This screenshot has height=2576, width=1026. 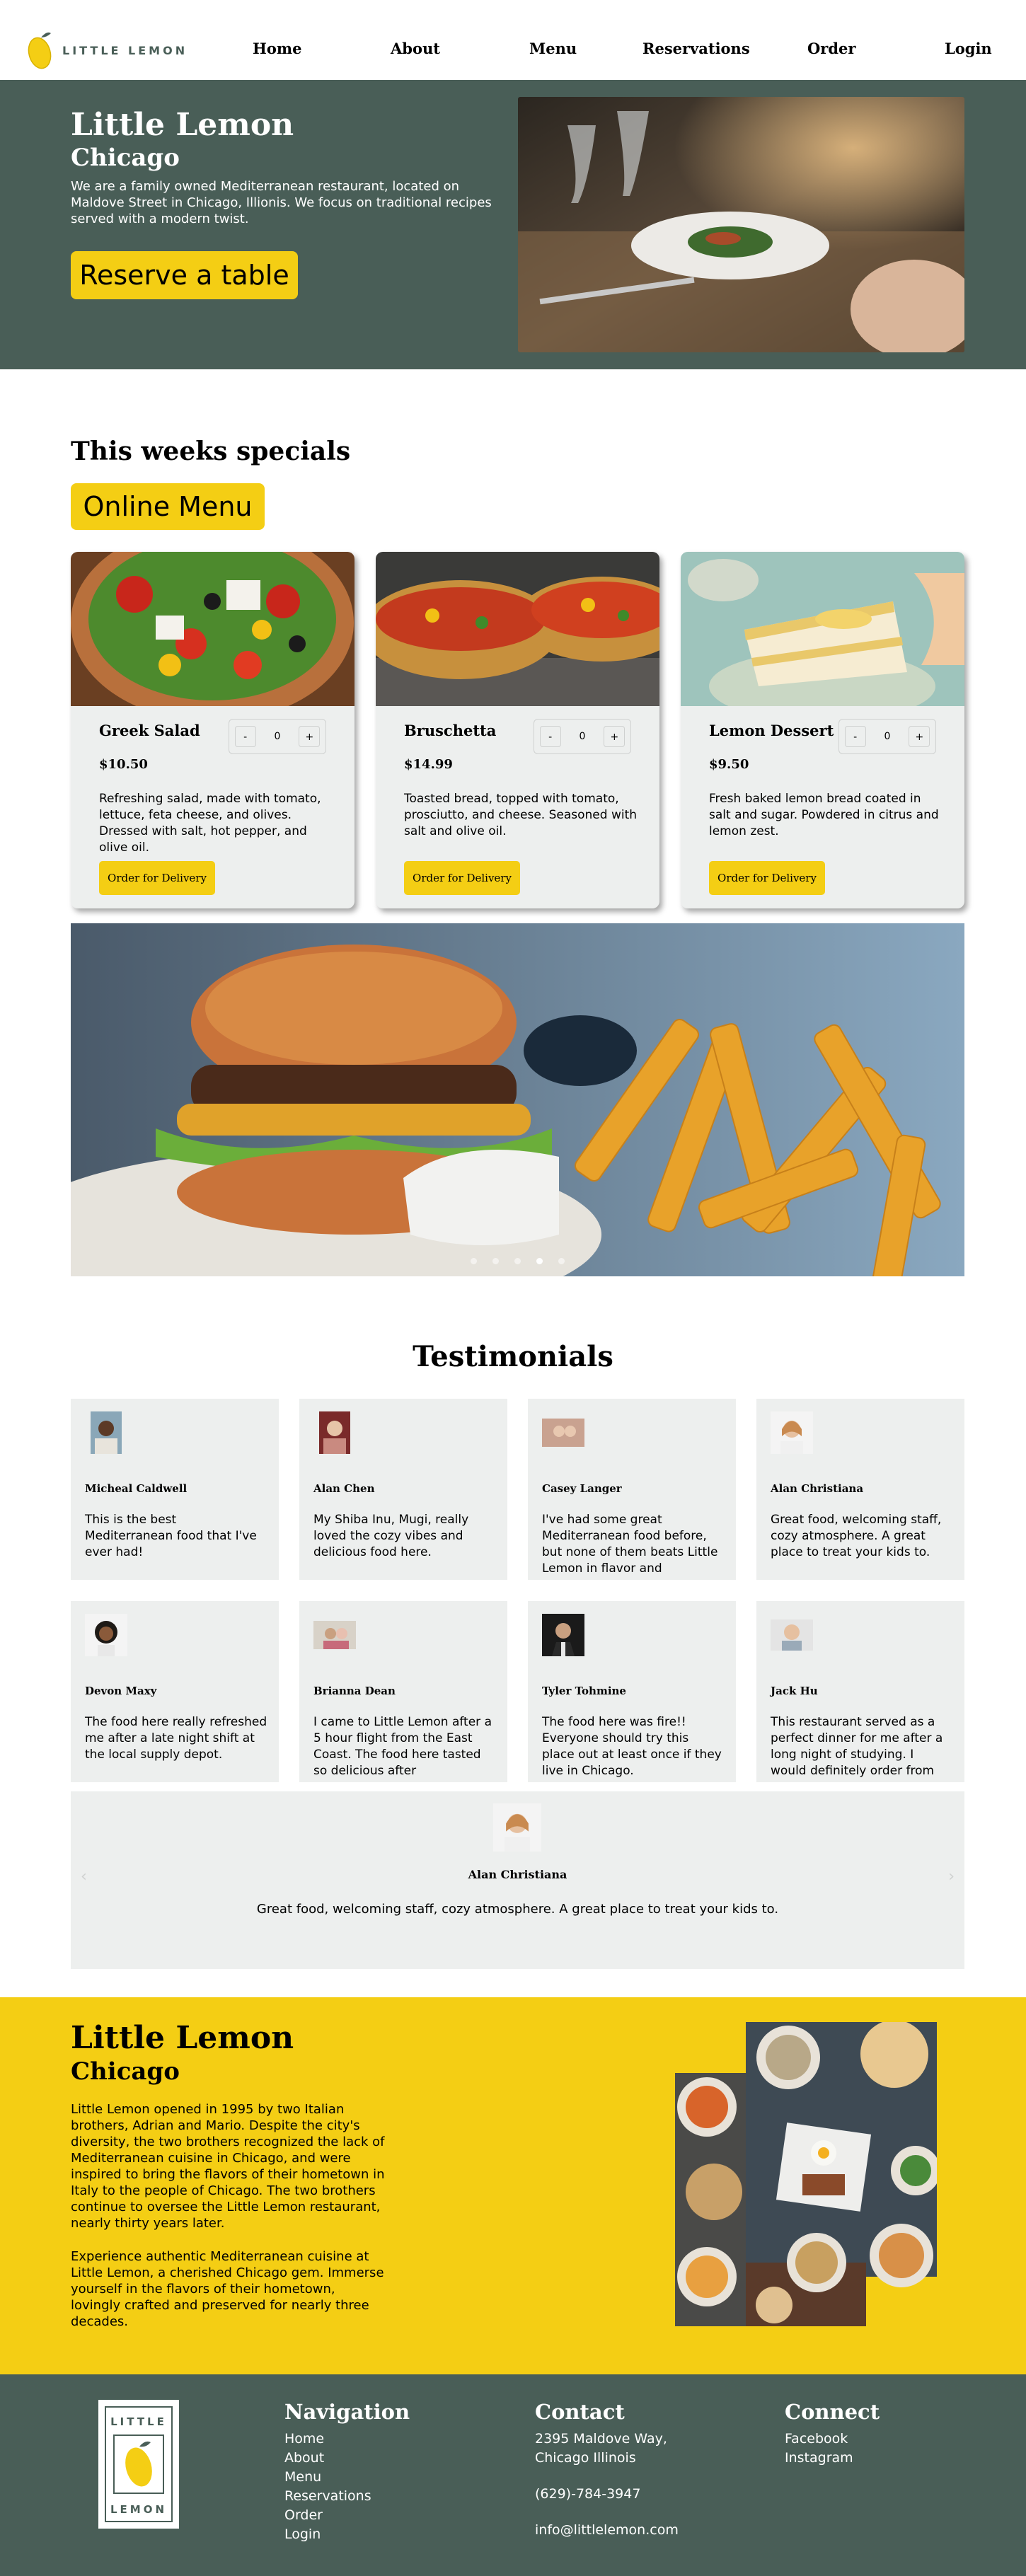 What do you see at coordinates (582, 1488) in the screenshot?
I see `testimonial-name: Casey Langer` at bounding box center [582, 1488].